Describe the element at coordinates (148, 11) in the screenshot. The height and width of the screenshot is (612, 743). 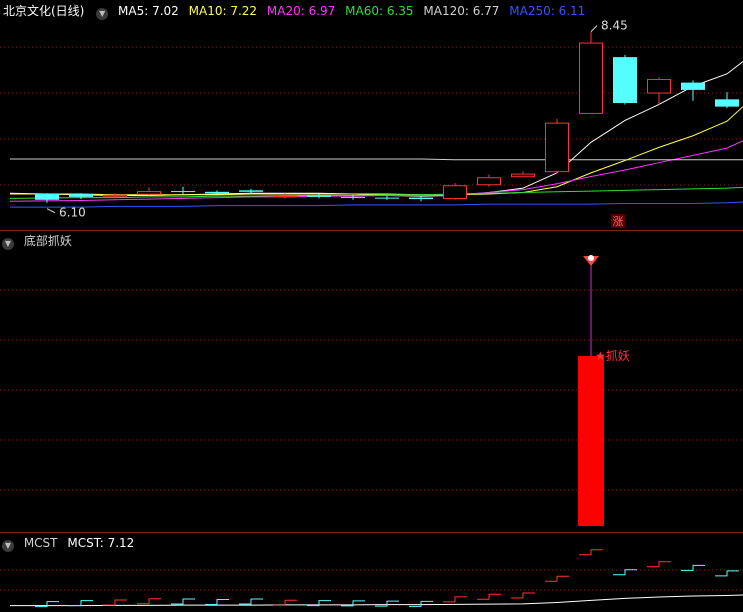
I see `ma5-label: MA5: 7.02` at that location.